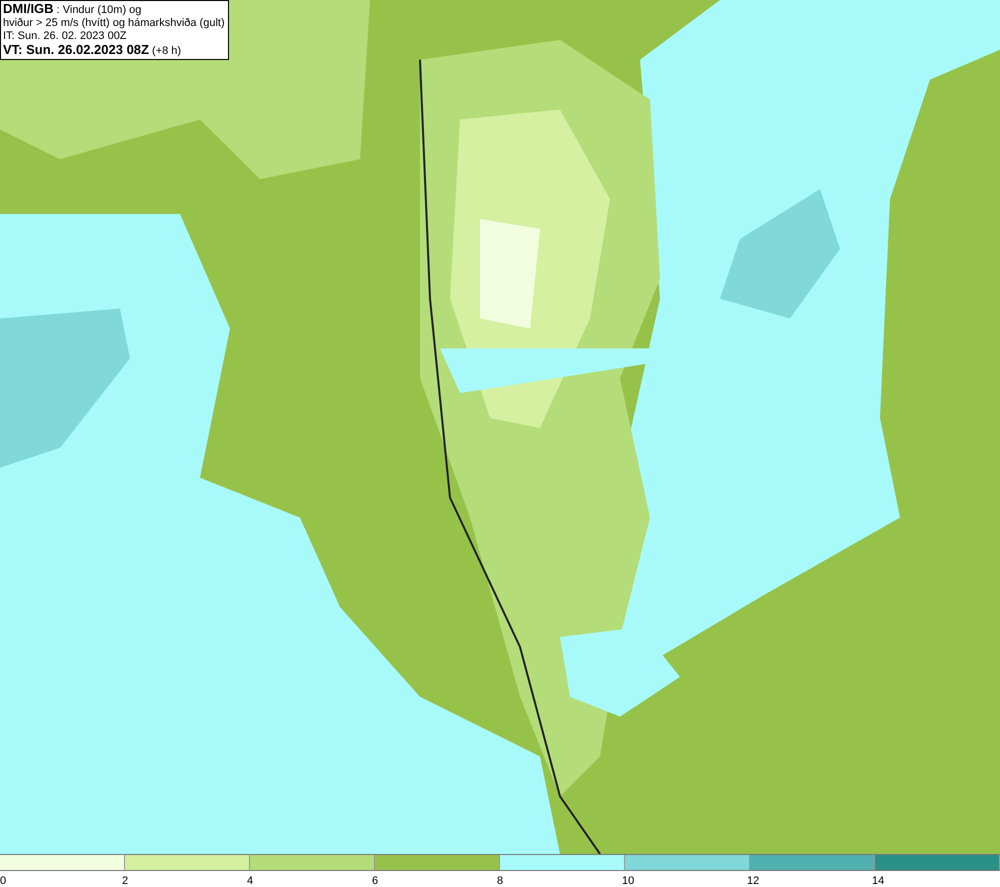 The width and height of the screenshot is (1000, 887). Describe the element at coordinates (114, 23) in the screenshot. I see `header-text: hviður > 25 m/s (hvítt) og hámarkshviða (gult)` at that location.